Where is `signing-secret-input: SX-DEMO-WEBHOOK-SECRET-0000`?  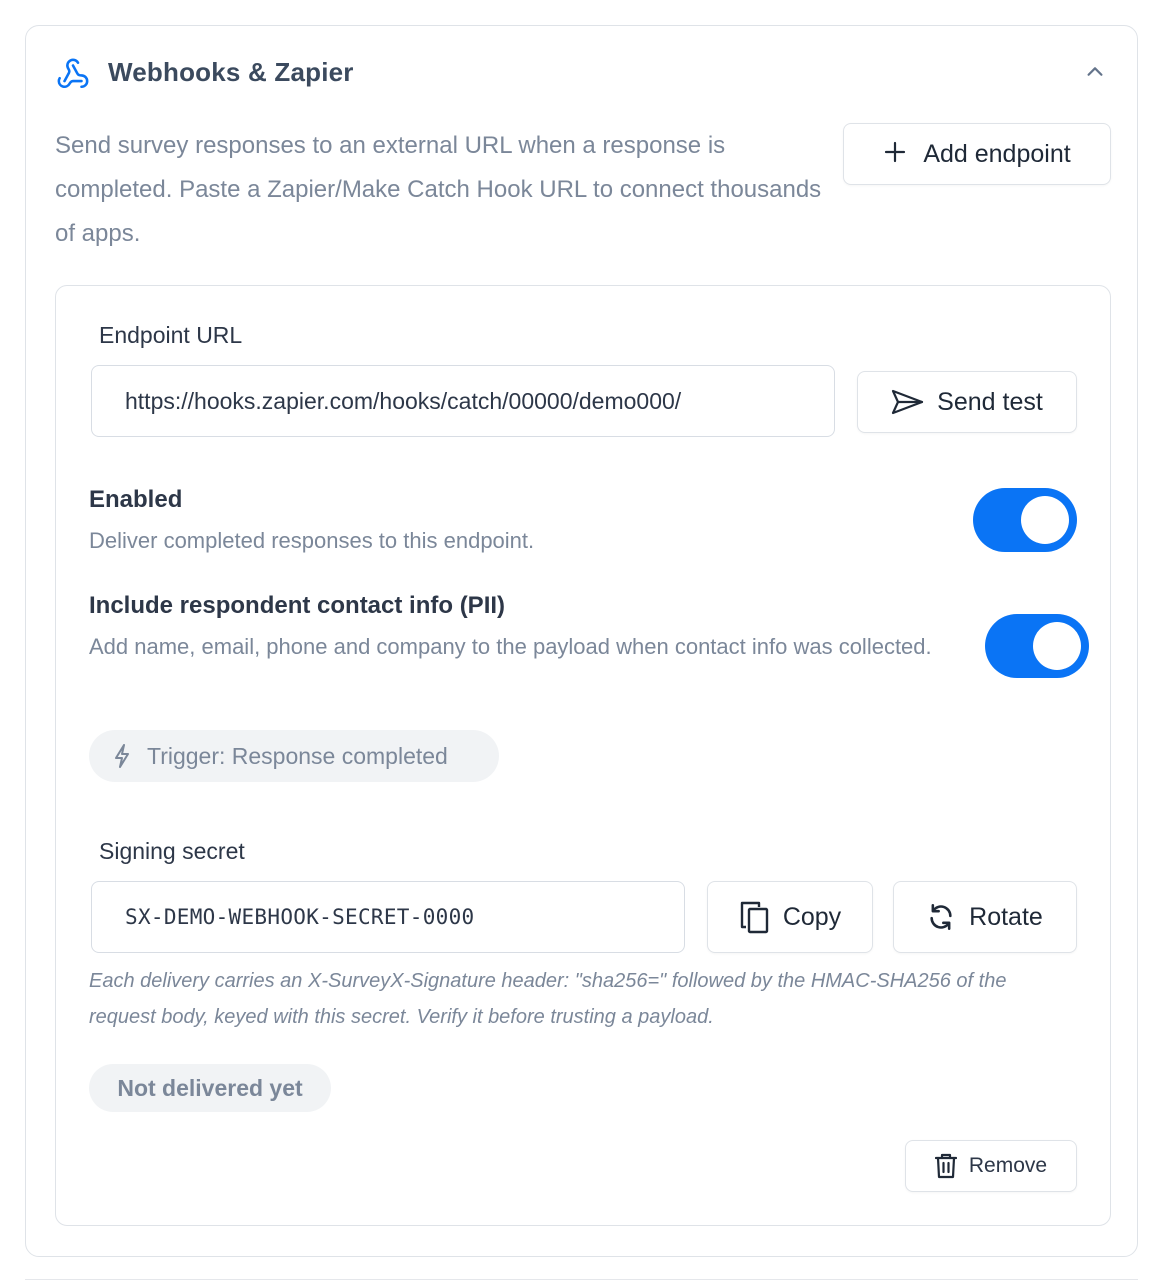 signing-secret-input: SX-DEMO-WEBHOOK-SECRET-0000 is located at coordinates (388, 917).